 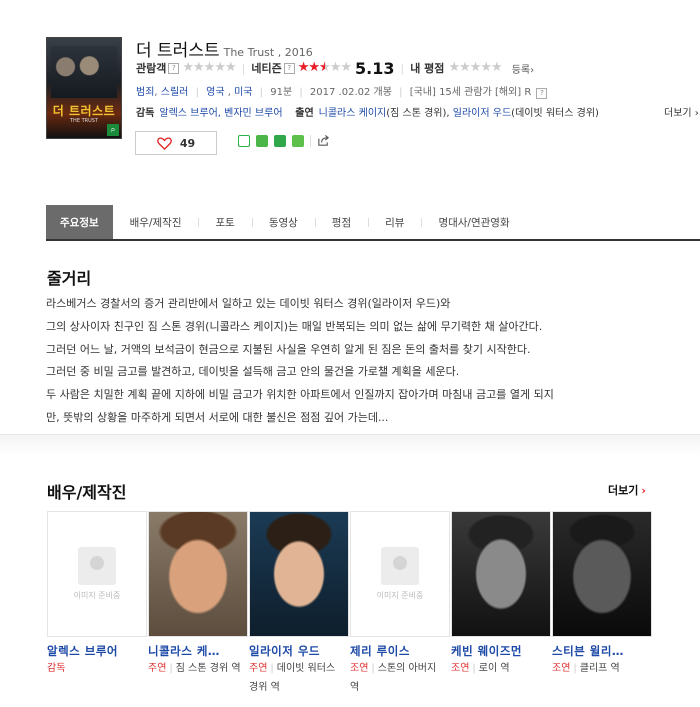 What do you see at coordinates (482, 113) in the screenshot?
I see `actor-link: 일라이저 우드` at bounding box center [482, 113].